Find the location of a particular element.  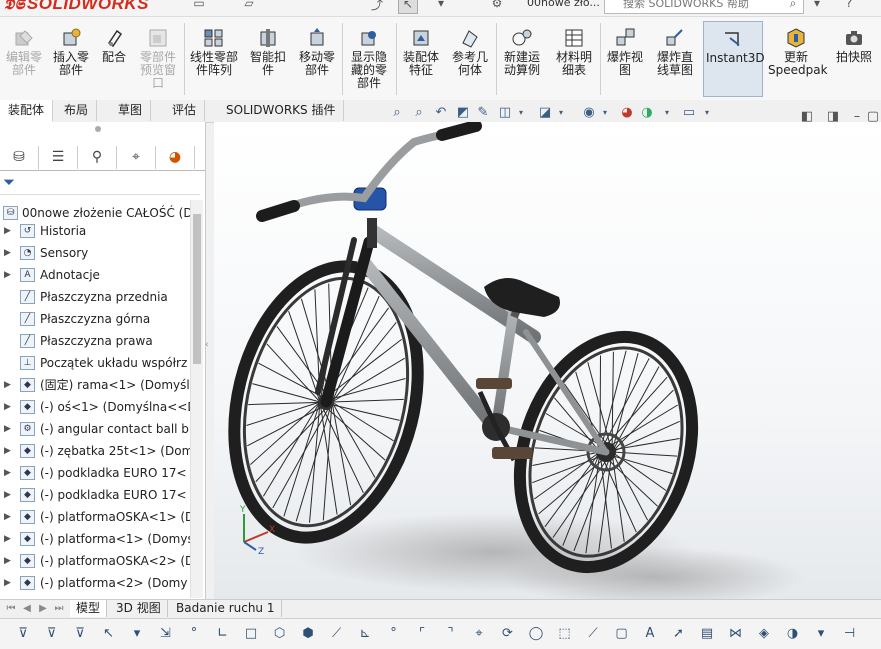

filter-icon: ⏷ is located at coordinates (9, 182).